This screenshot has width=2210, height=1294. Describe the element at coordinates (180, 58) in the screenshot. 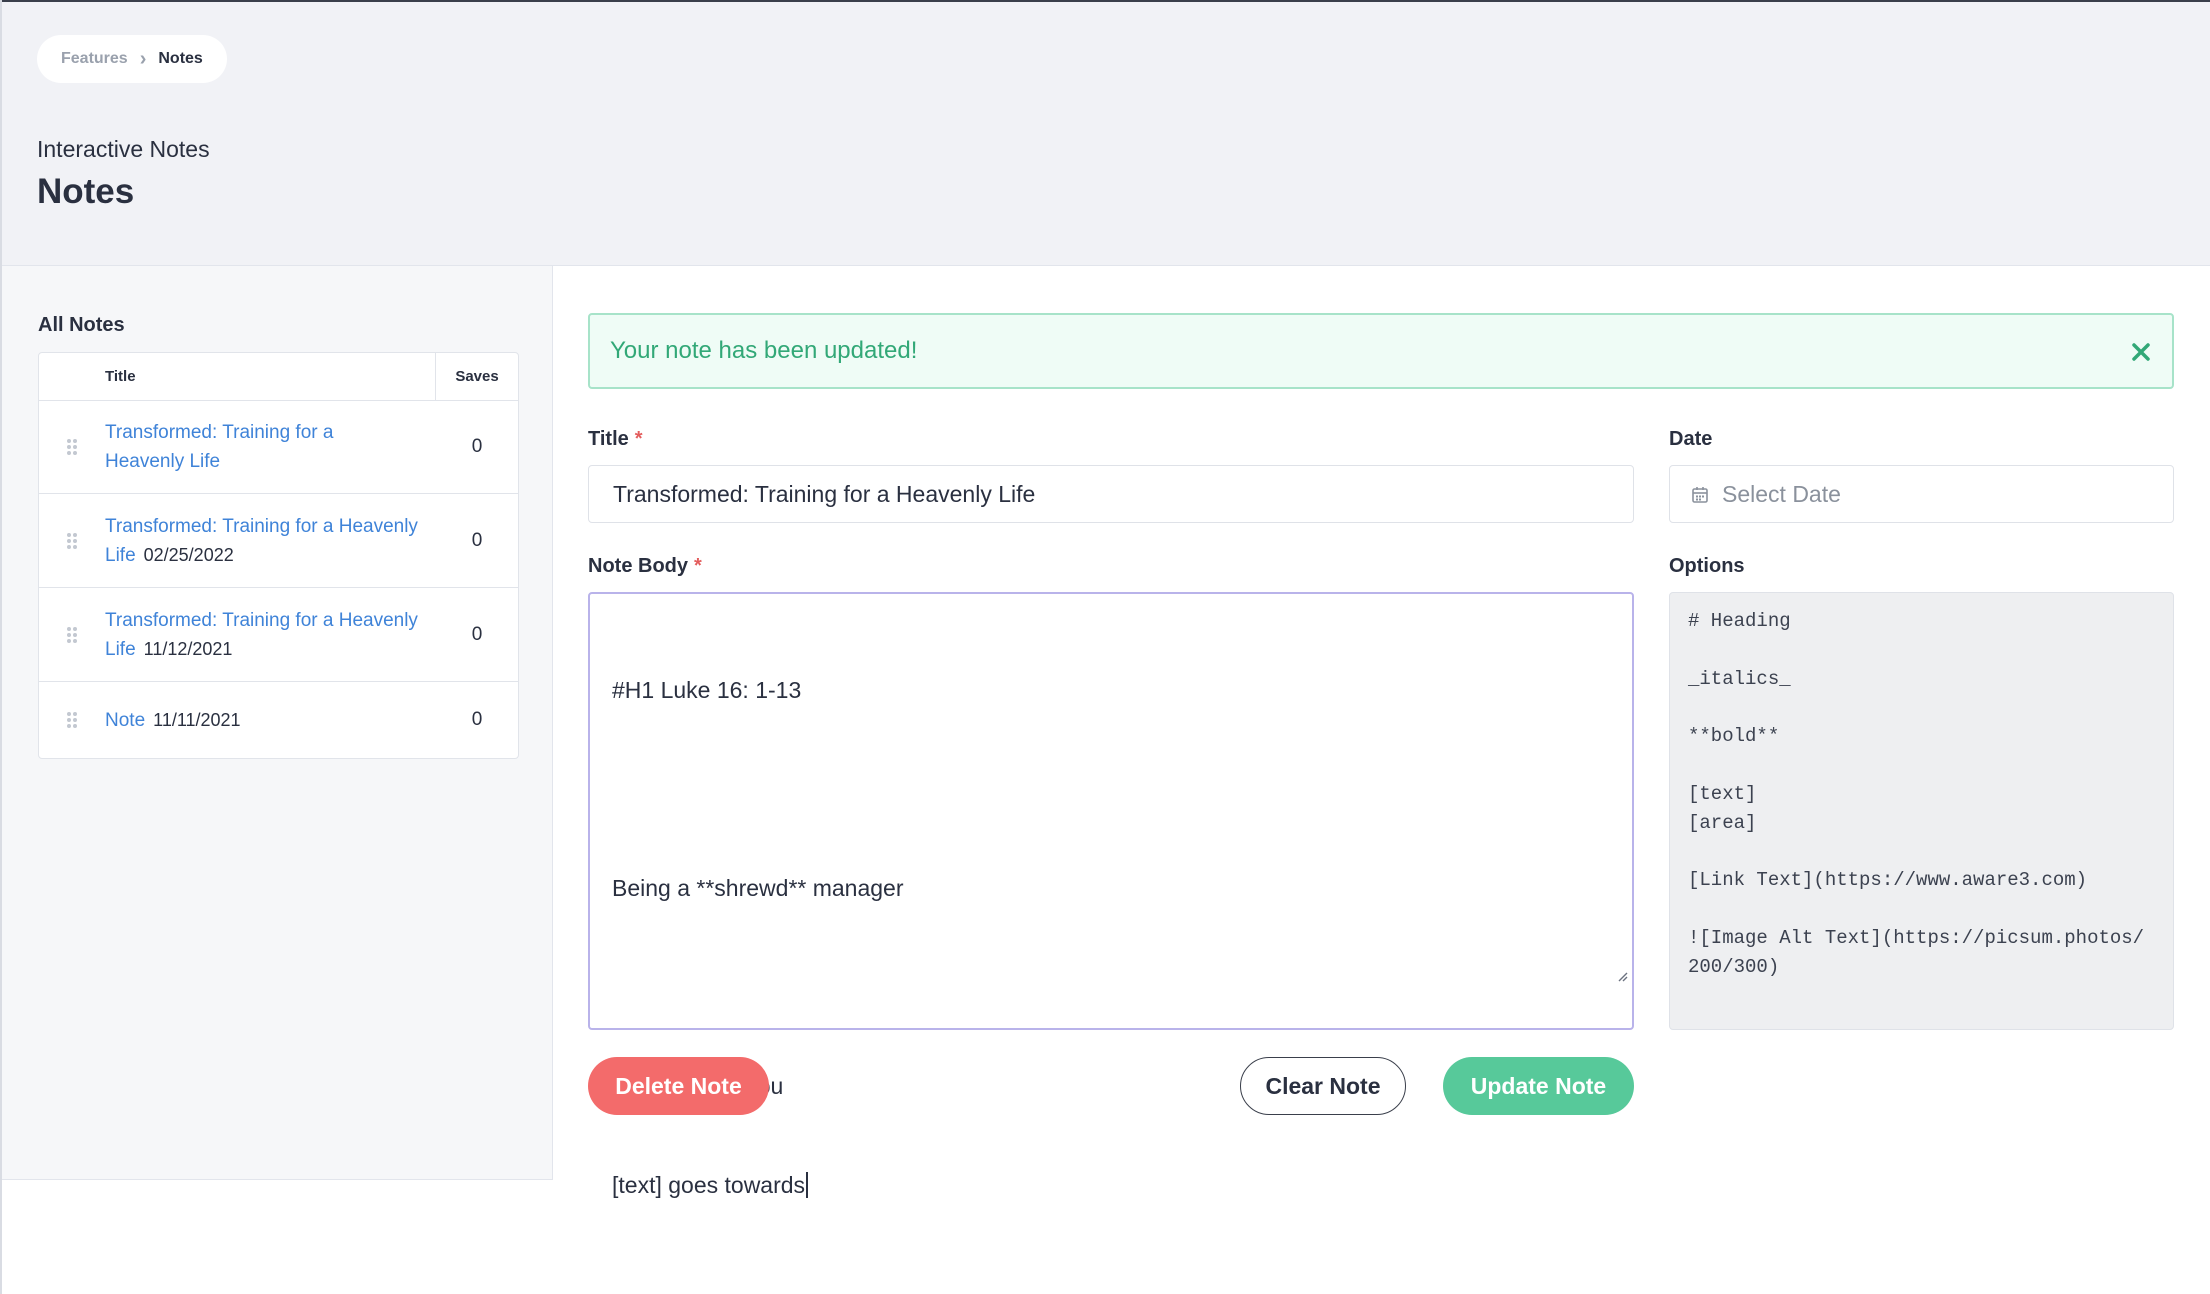

I see `breadcrumb-current: Notes` at that location.